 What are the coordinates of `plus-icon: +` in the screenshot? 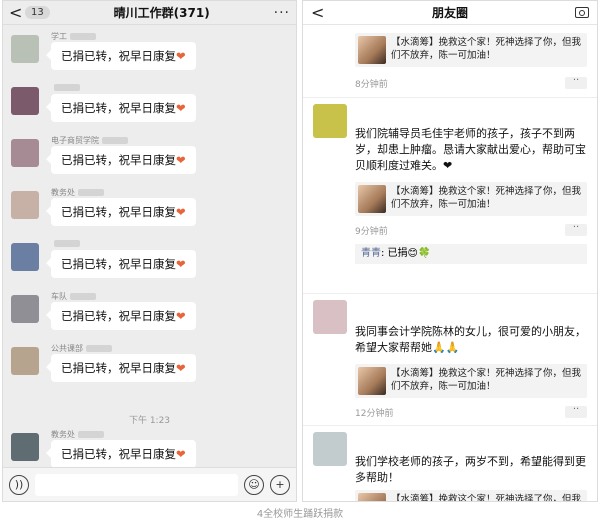 It's located at (280, 484).